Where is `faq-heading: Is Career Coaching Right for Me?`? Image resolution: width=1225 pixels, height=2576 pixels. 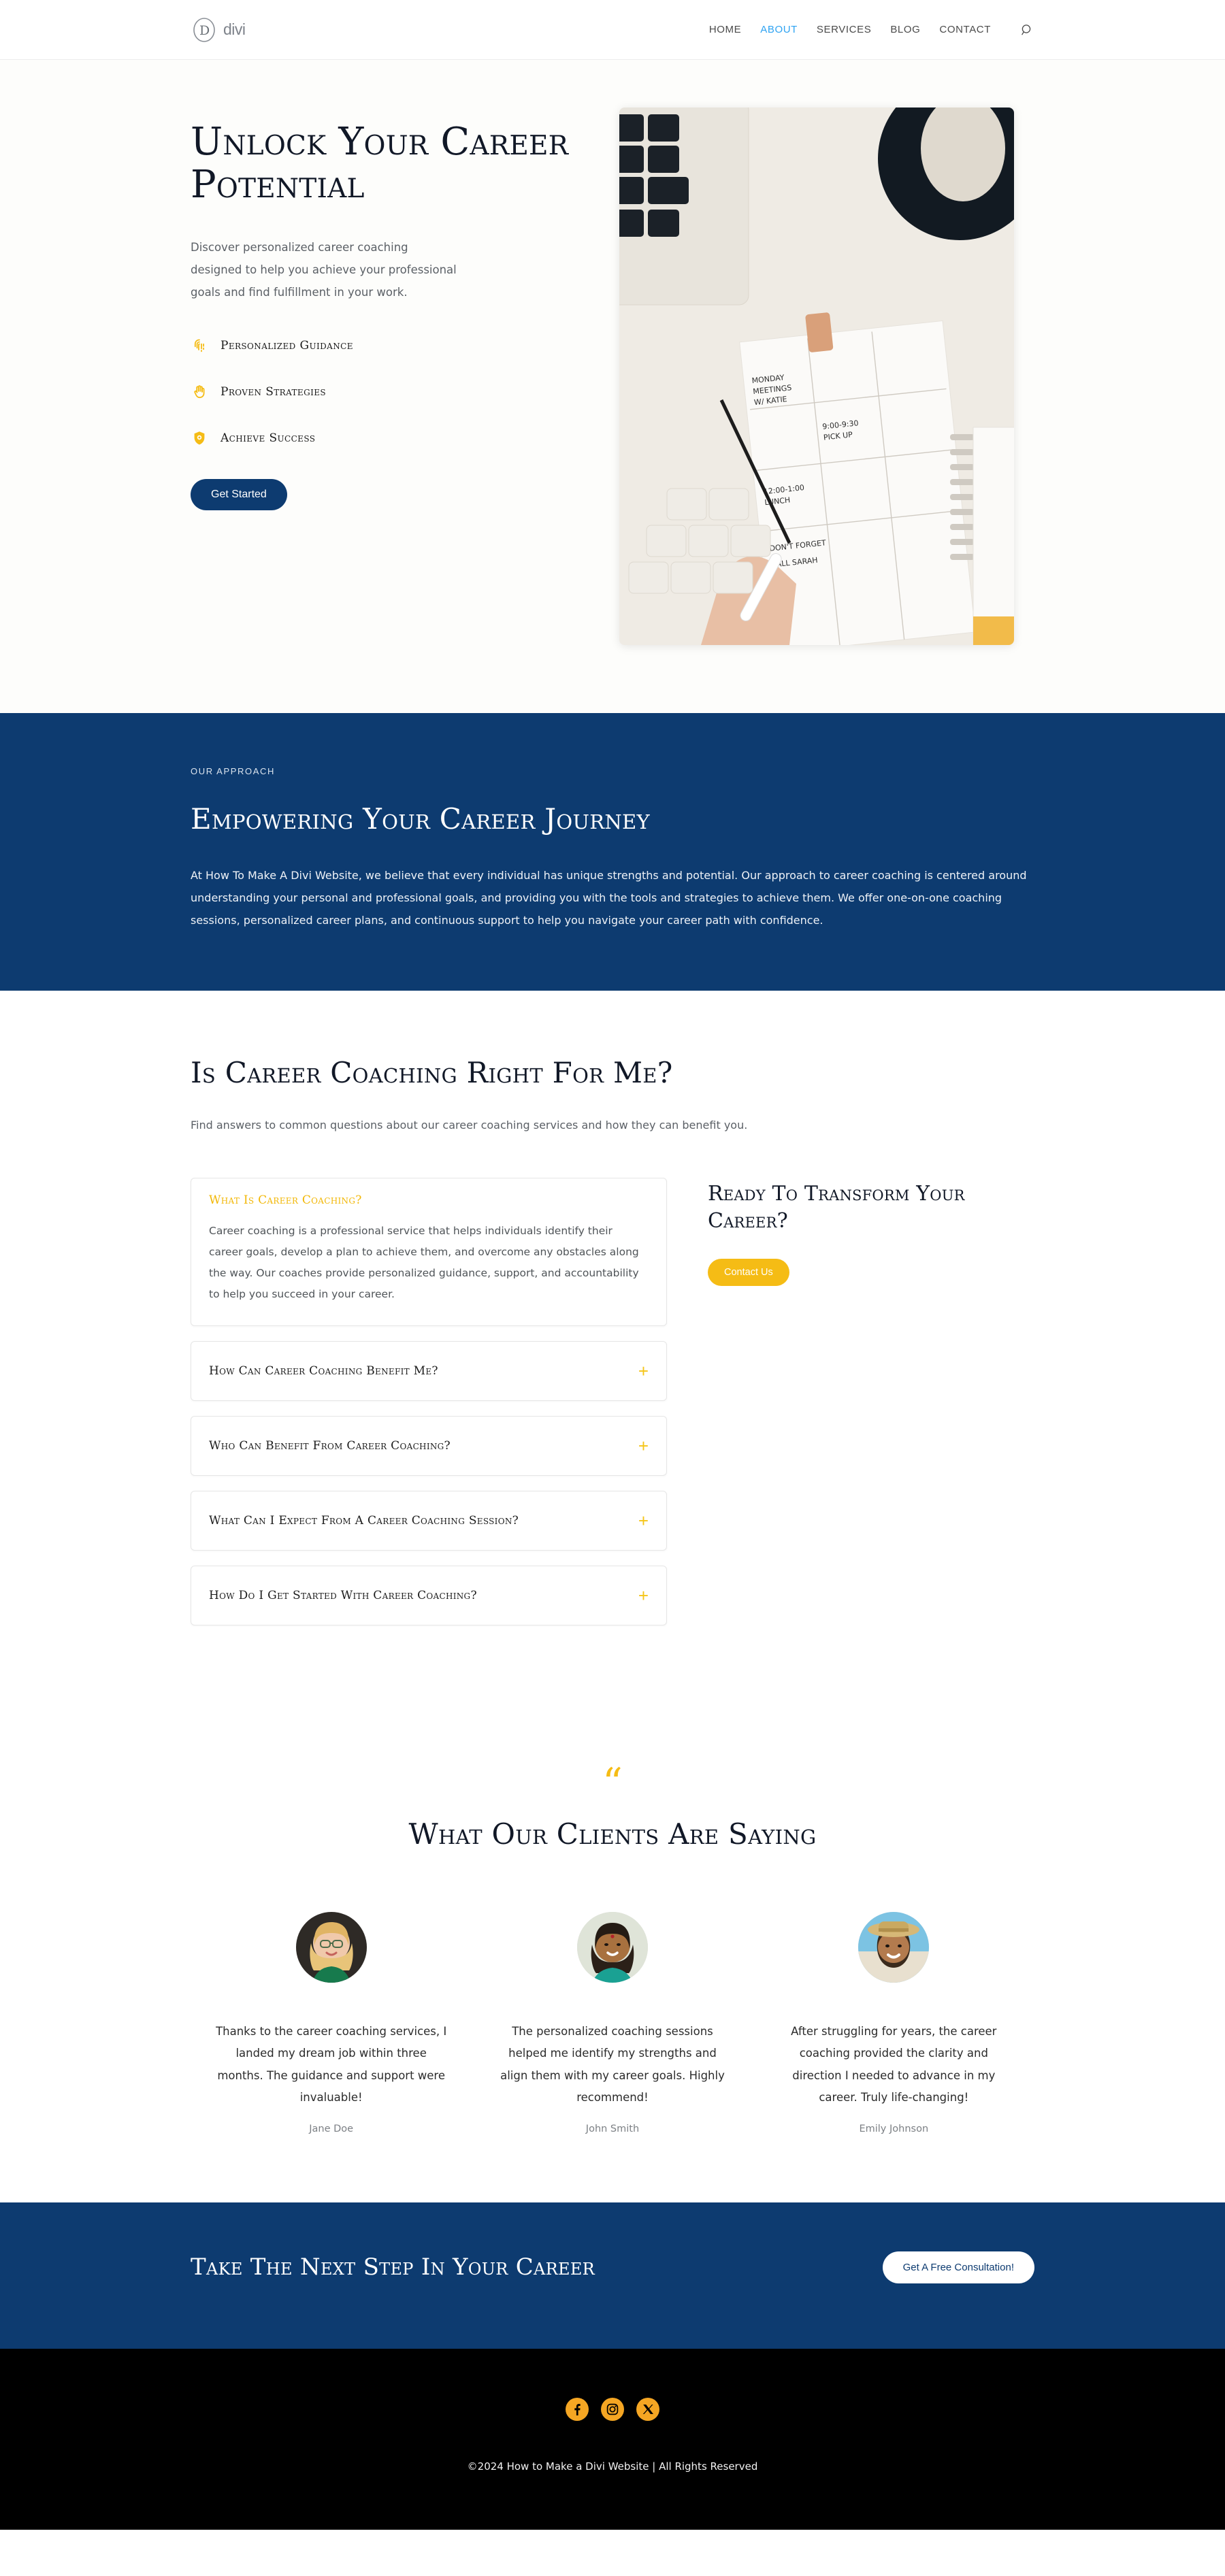 faq-heading: Is Career Coaching Right for Me? is located at coordinates (432, 1072).